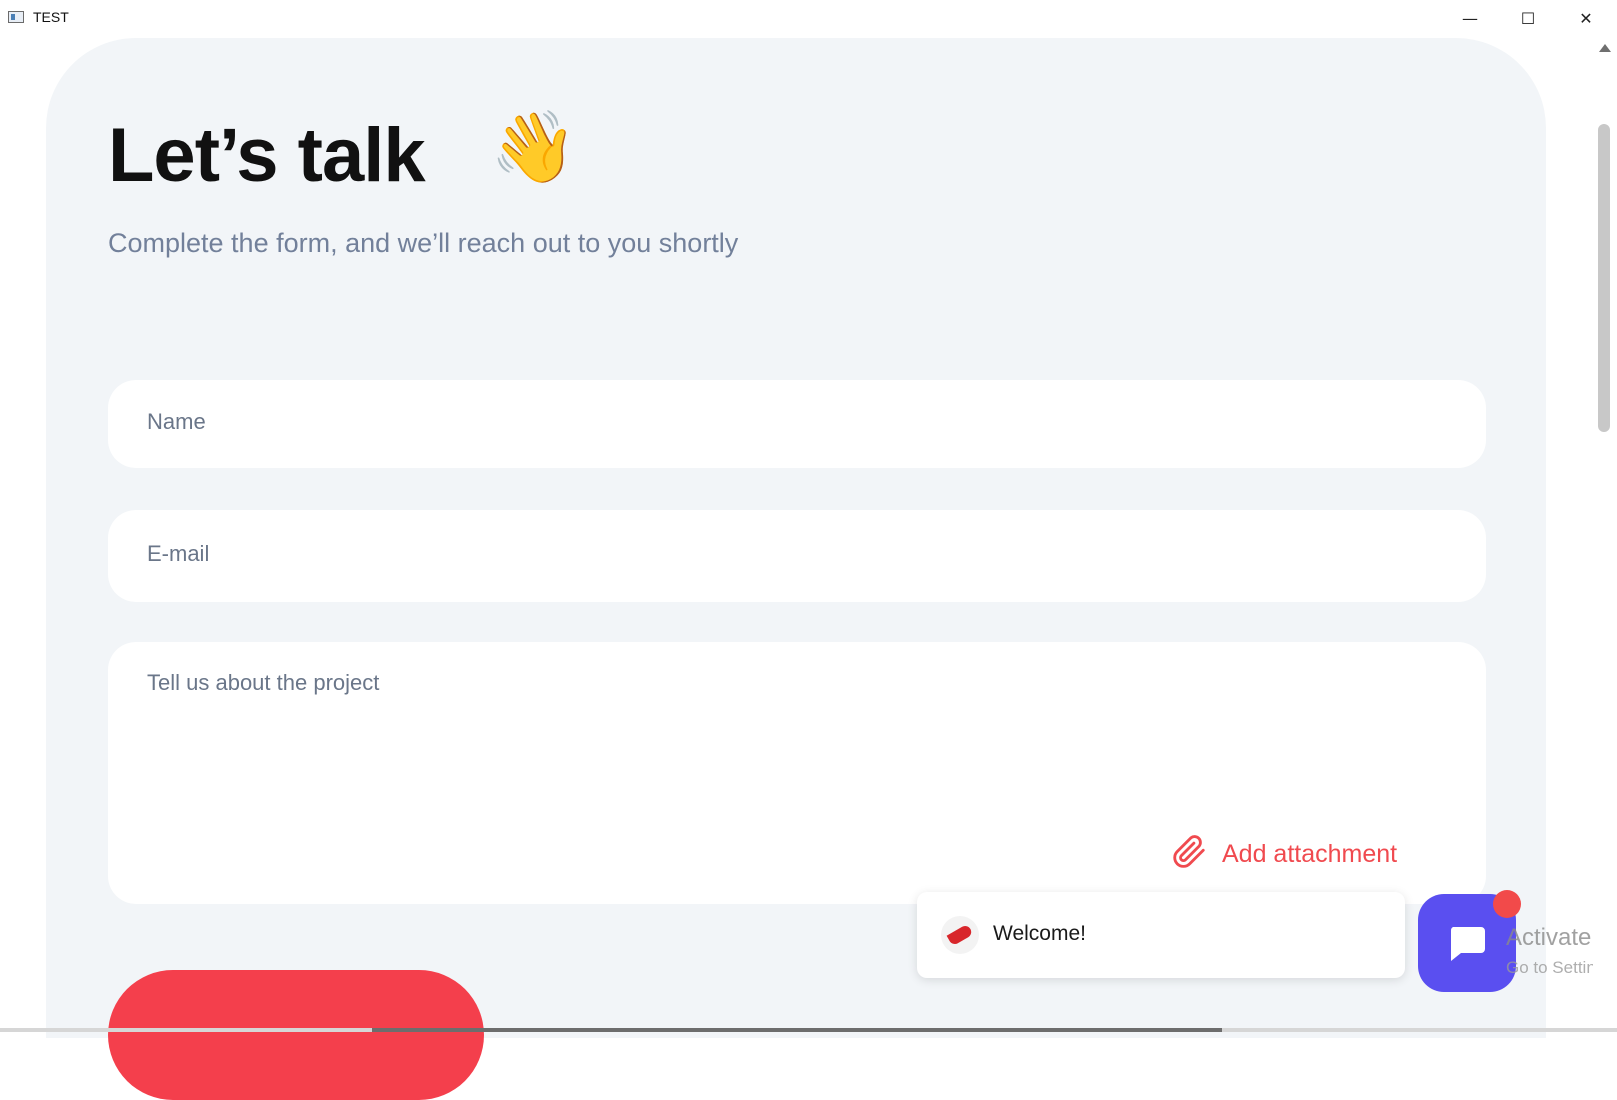 The width and height of the screenshot is (1617, 1100). Describe the element at coordinates (267, 155) in the screenshot. I see `page-title: Let’s talk` at that location.